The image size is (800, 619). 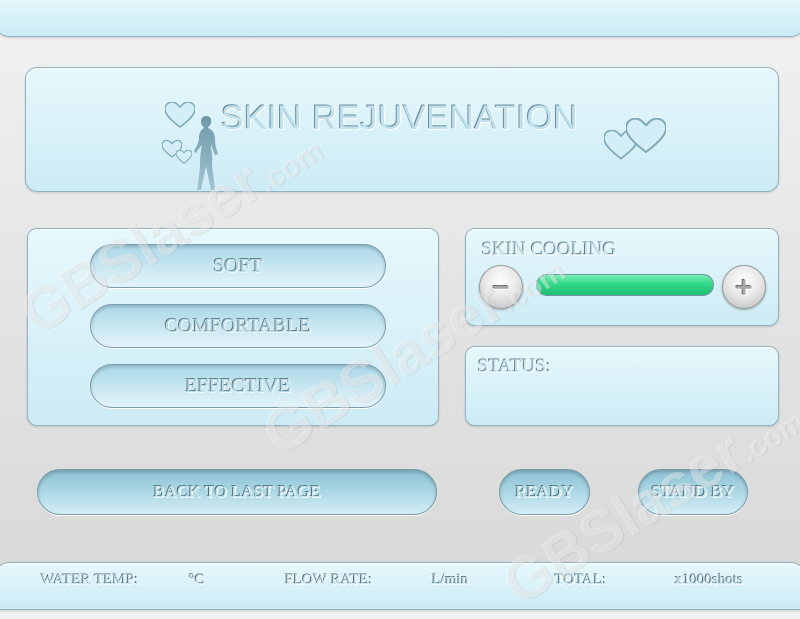 What do you see at coordinates (329, 580) in the screenshot?
I see `flow-rate-label: FLOW RATE:` at bounding box center [329, 580].